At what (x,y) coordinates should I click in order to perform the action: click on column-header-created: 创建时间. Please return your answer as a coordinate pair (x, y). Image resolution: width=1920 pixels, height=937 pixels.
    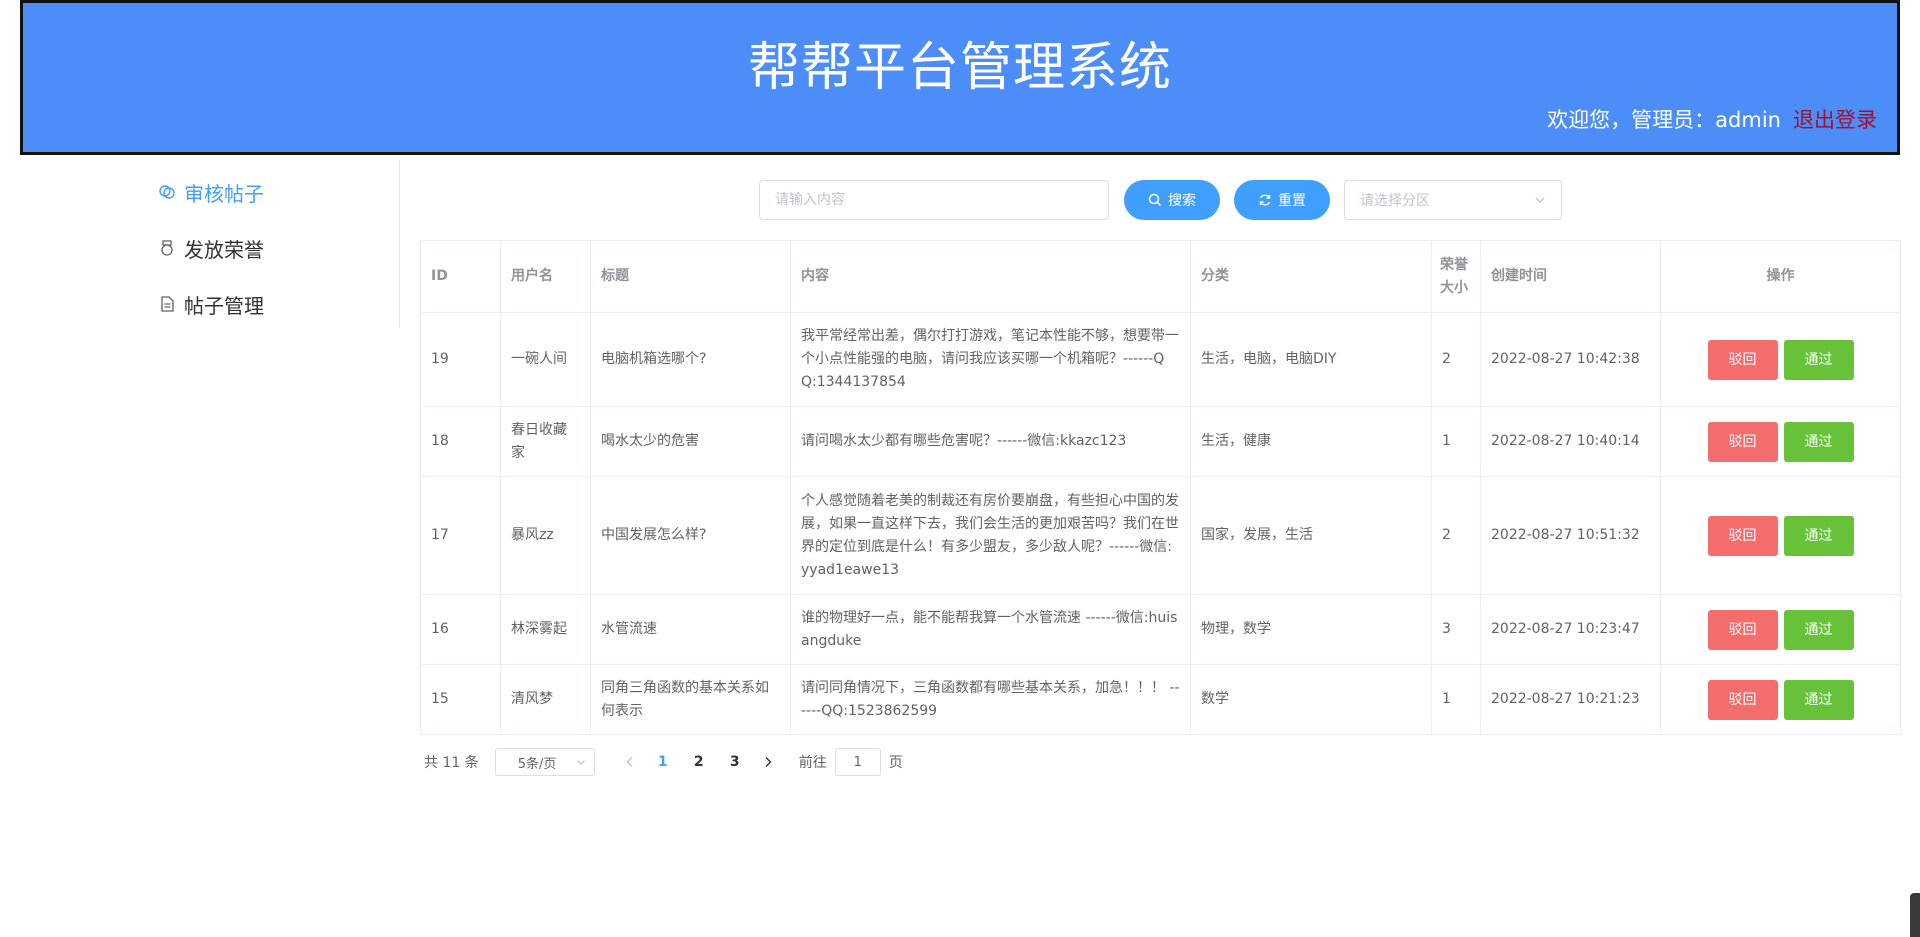
    Looking at the image, I should click on (1570, 276).